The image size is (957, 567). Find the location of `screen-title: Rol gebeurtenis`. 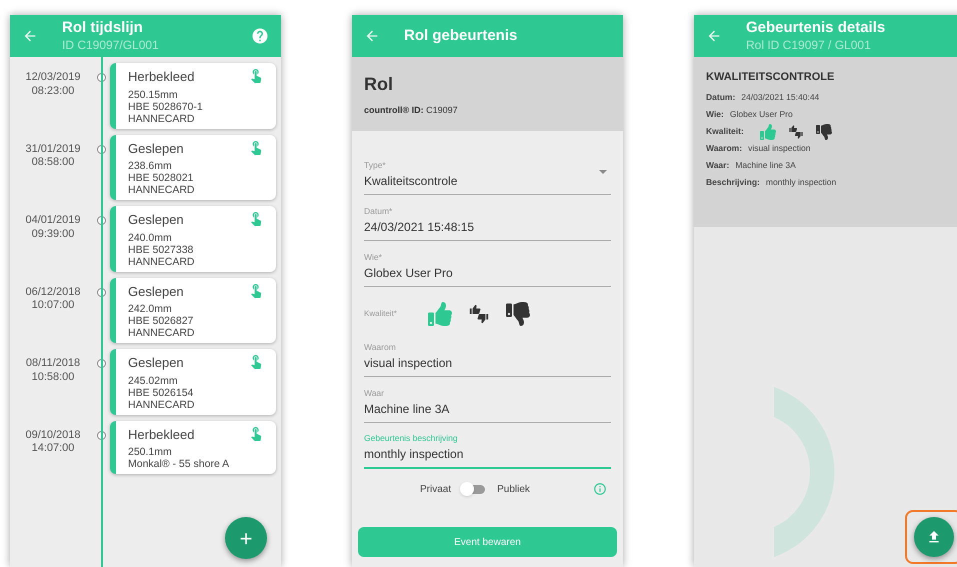

screen-title: Rol gebeurtenis is located at coordinates (461, 36).